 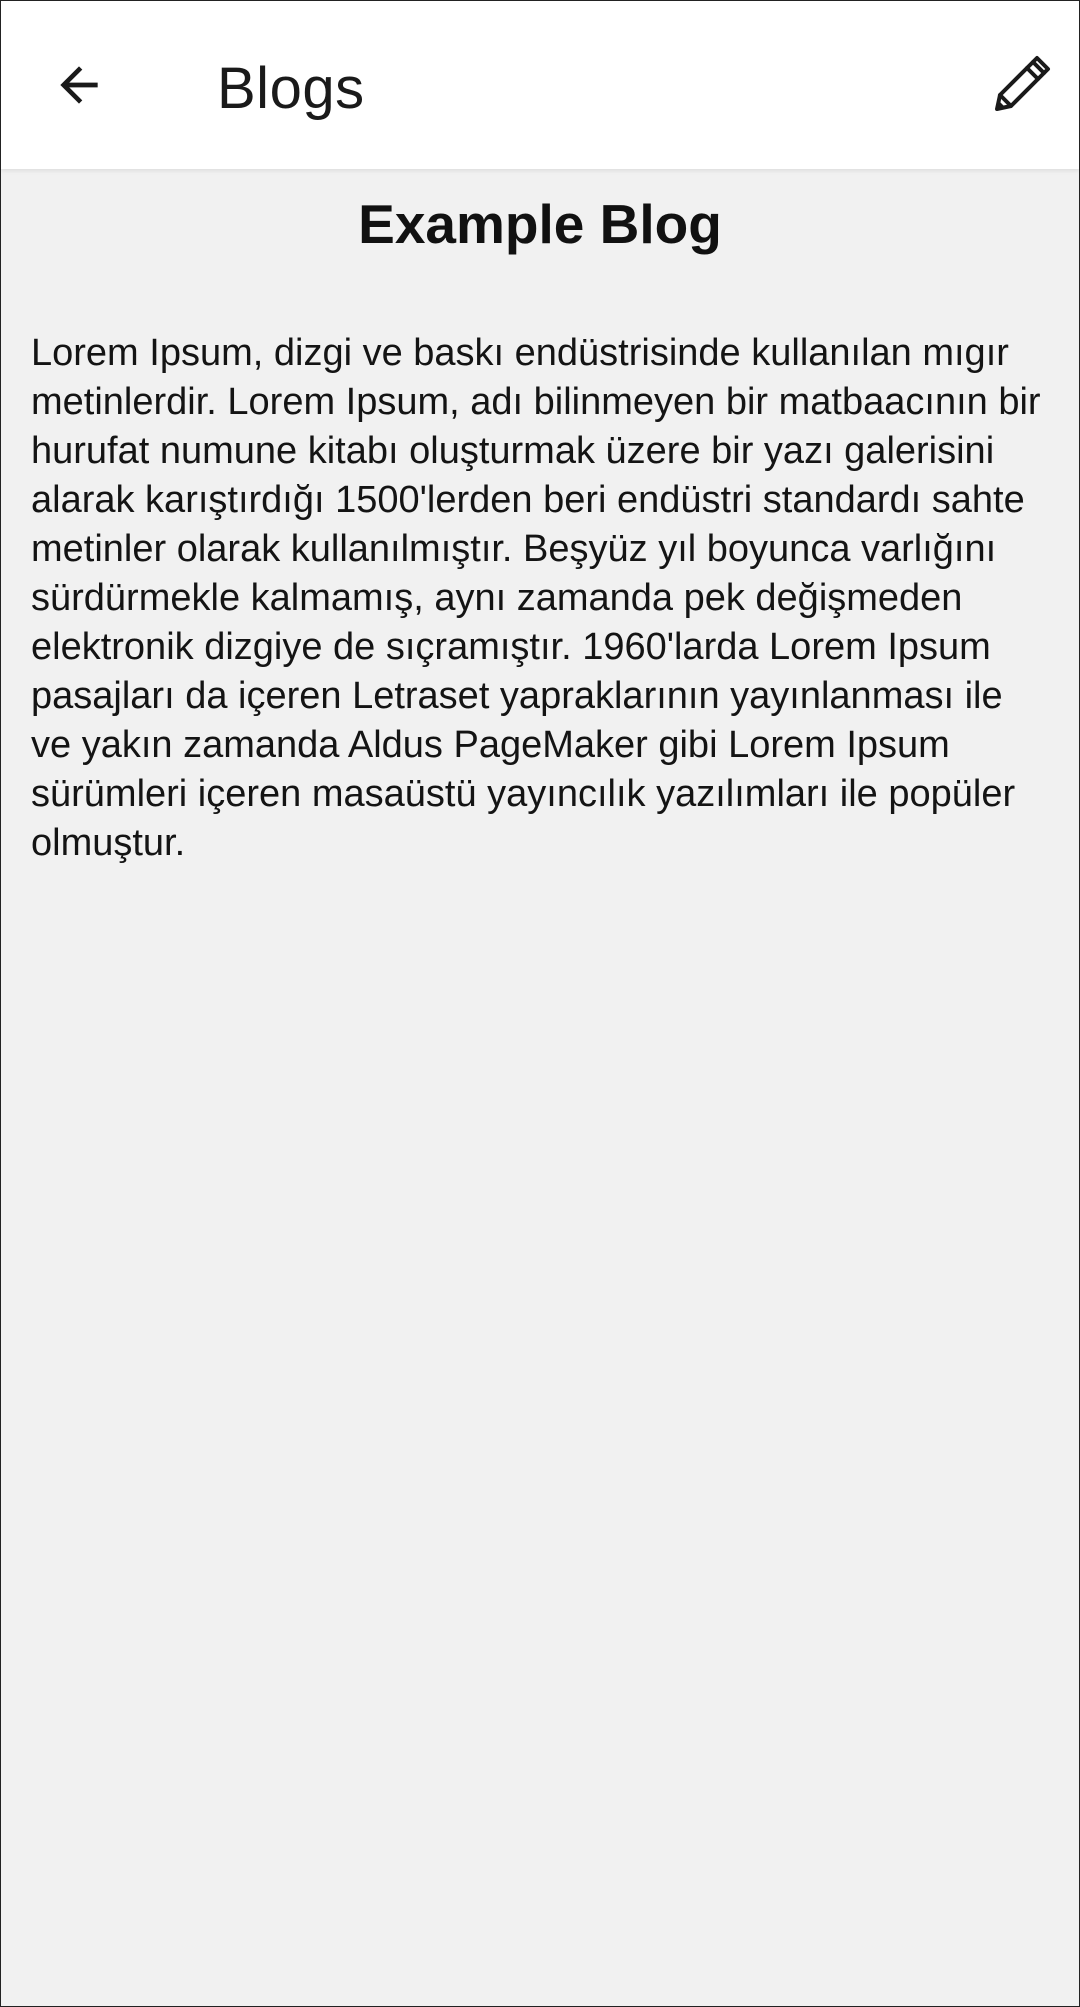 I want to click on page-title: Blogs, so click(x=291, y=88).